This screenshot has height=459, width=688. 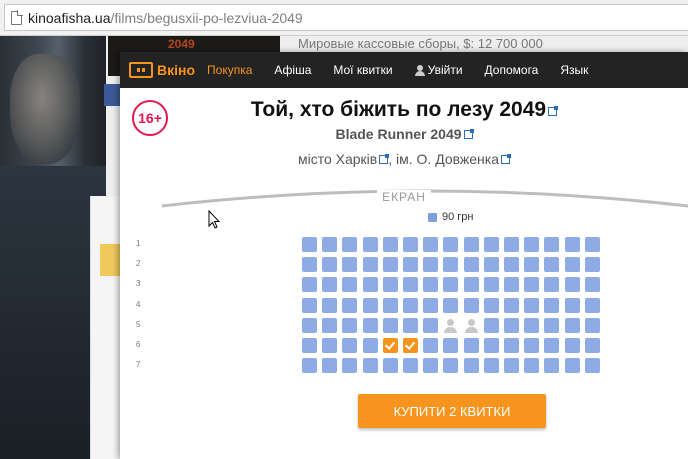 What do you see at coordinates (438, 70) in the screenshot?
I see `nav-item-login: Увійти` at bounding box center [438, 70].